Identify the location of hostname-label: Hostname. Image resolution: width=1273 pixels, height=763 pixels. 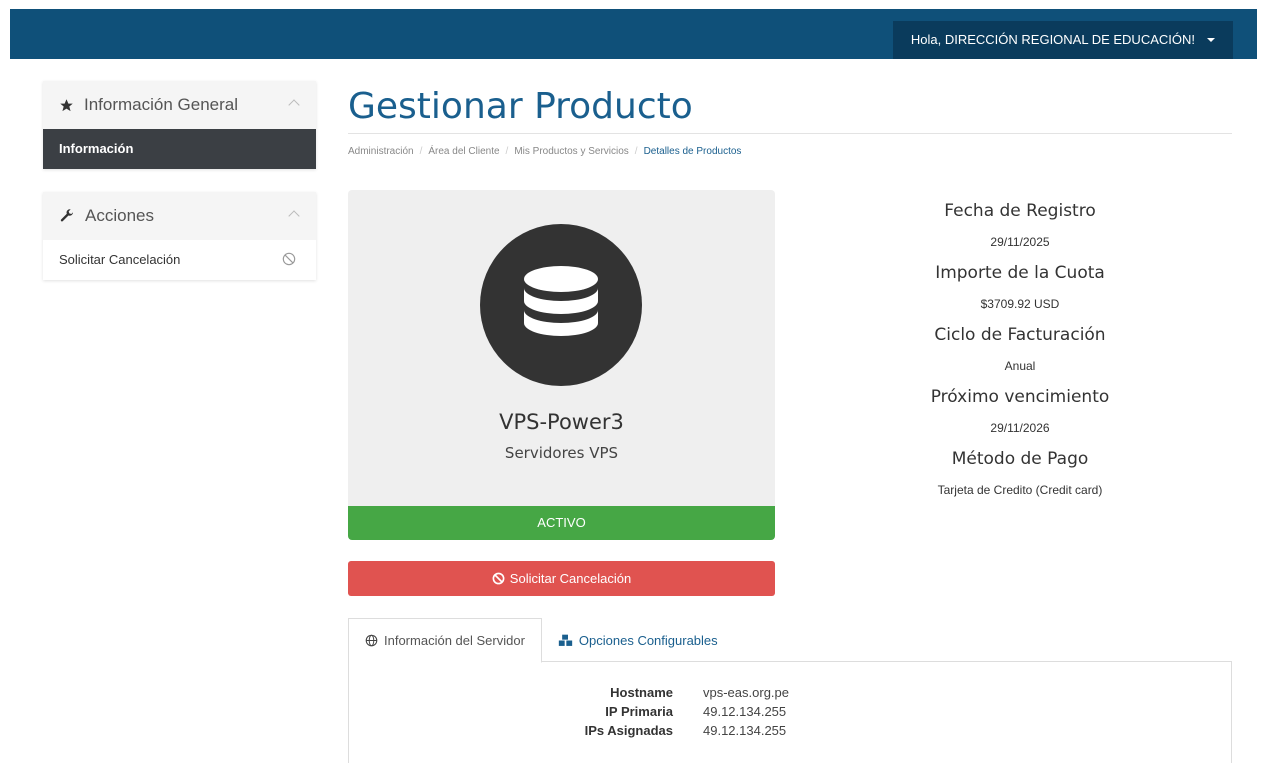
(641, 692).